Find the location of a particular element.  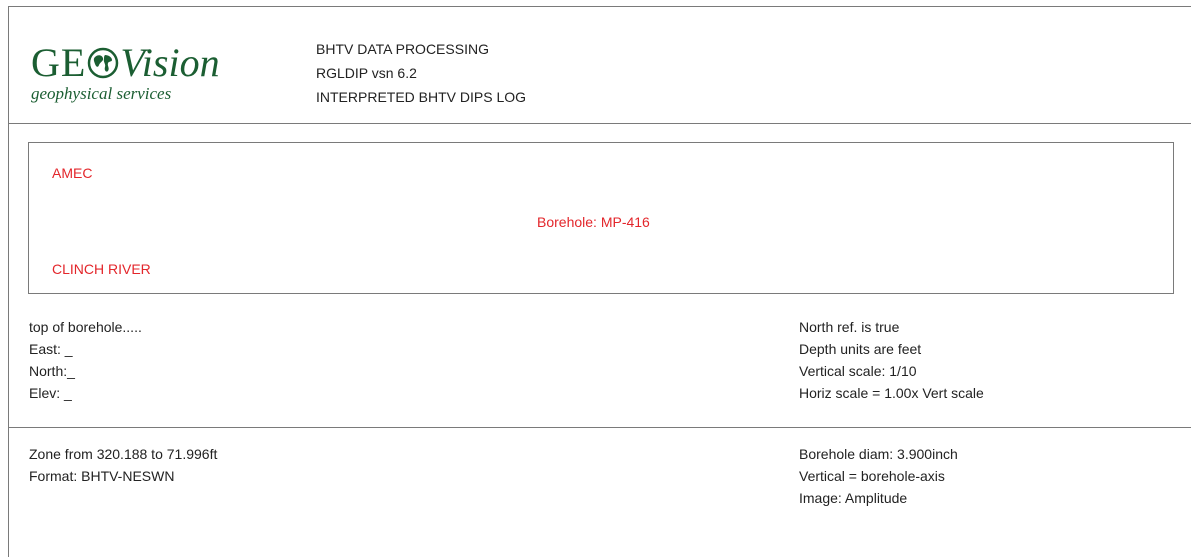

company-name: AMEC is located at coordinates (72, 173).